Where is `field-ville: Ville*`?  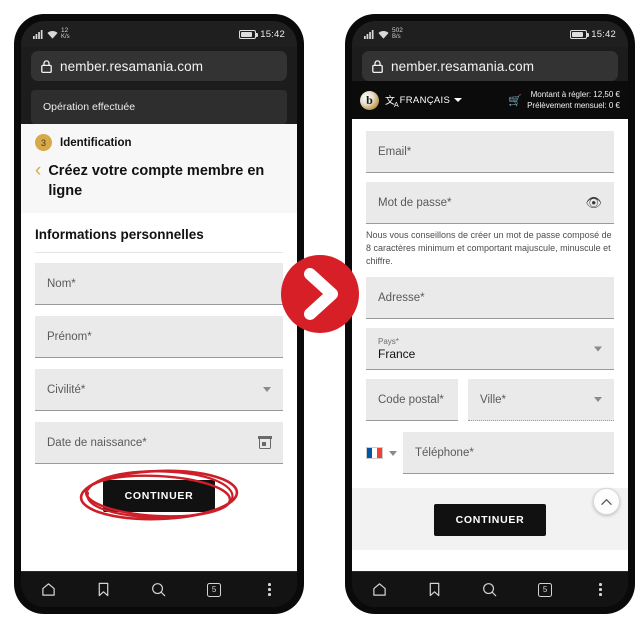
field-ville: Ville* is located at coordinates (541, 400).